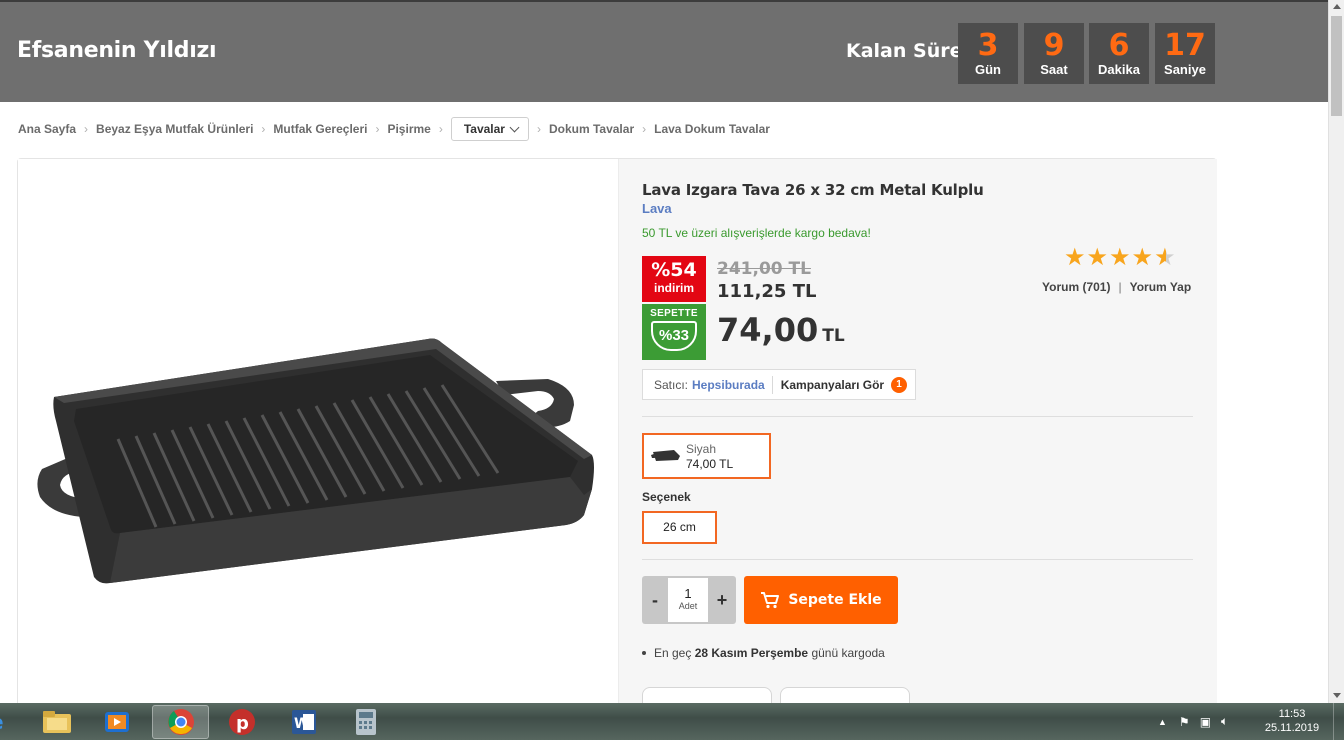  I want to click on system-clock: 11:53 25.11.2019, so click(1292, 721).